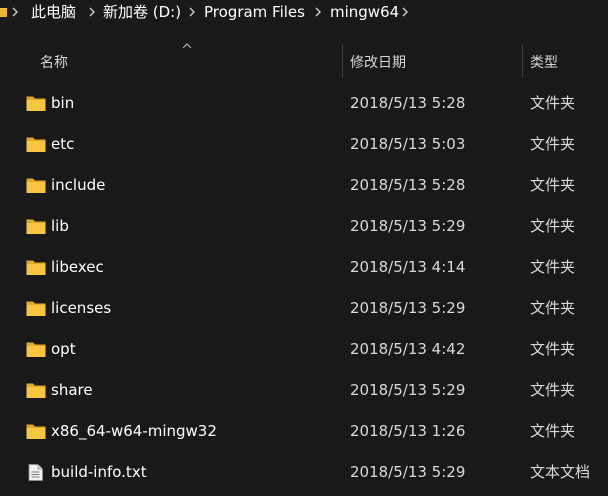 The width and height of the screenshot is (608, 496). What do you see at coordinates (134, 431) in the screenshot?
I see `file-name: x86_64-w64-mingw32` at bounding box center [134, 431].